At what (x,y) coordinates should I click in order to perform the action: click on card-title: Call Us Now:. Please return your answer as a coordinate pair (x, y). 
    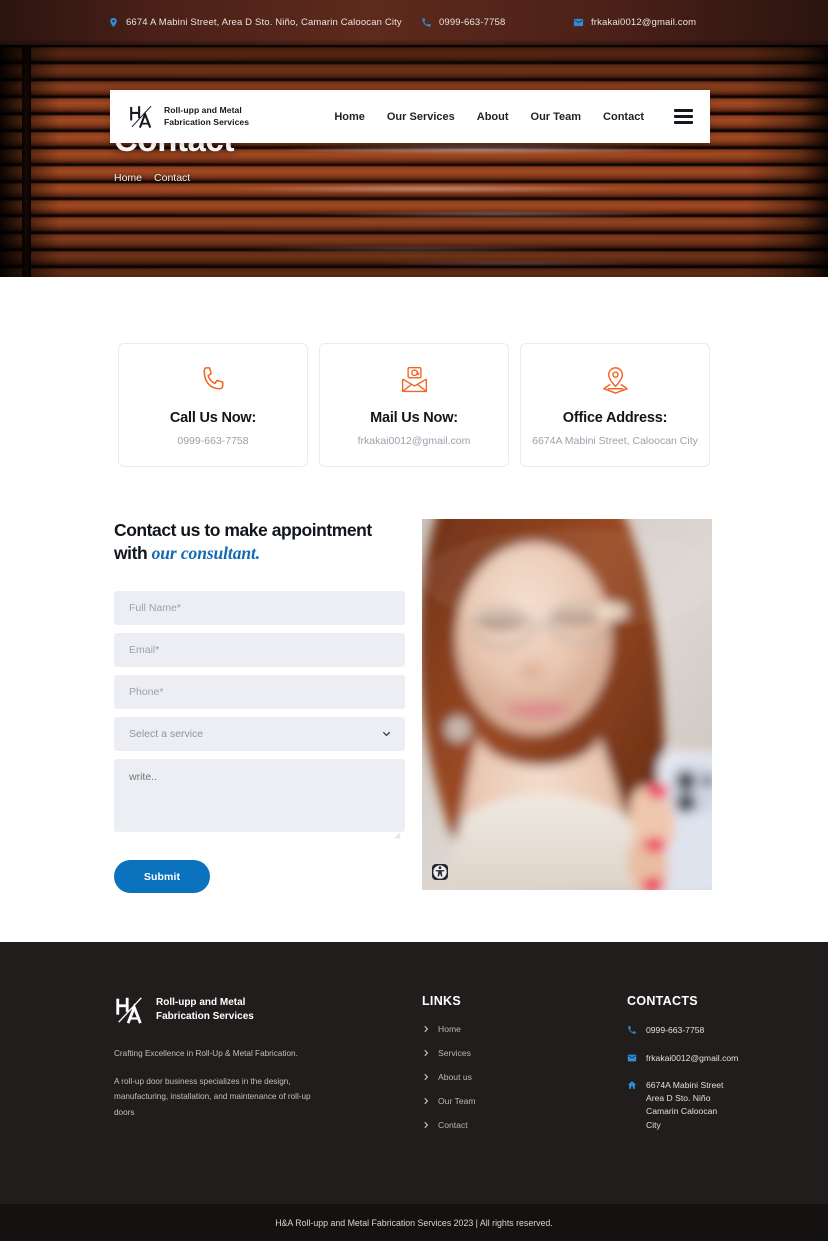
    Looking at the image, I should click on (213, 418).